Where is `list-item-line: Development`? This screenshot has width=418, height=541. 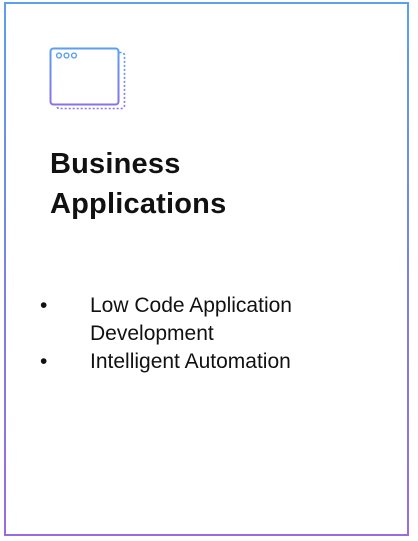
list-item-line: Development is located at coordinates (152, 333).